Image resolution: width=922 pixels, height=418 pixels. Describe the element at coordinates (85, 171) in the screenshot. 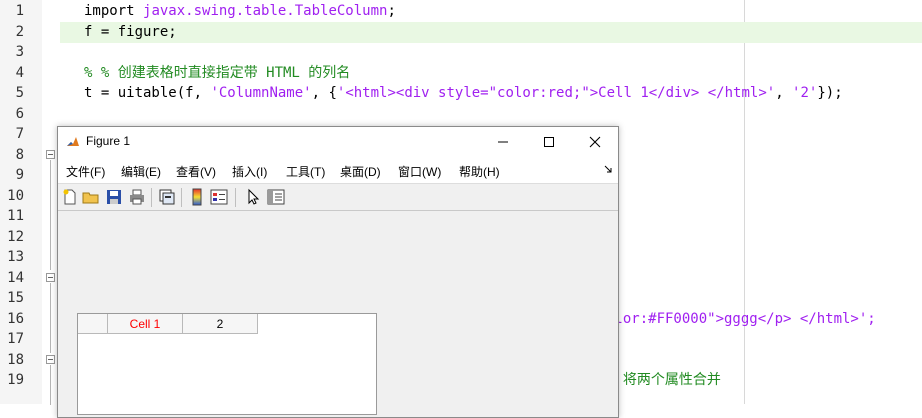

I see `menu-file: 文件(F)` at that location.